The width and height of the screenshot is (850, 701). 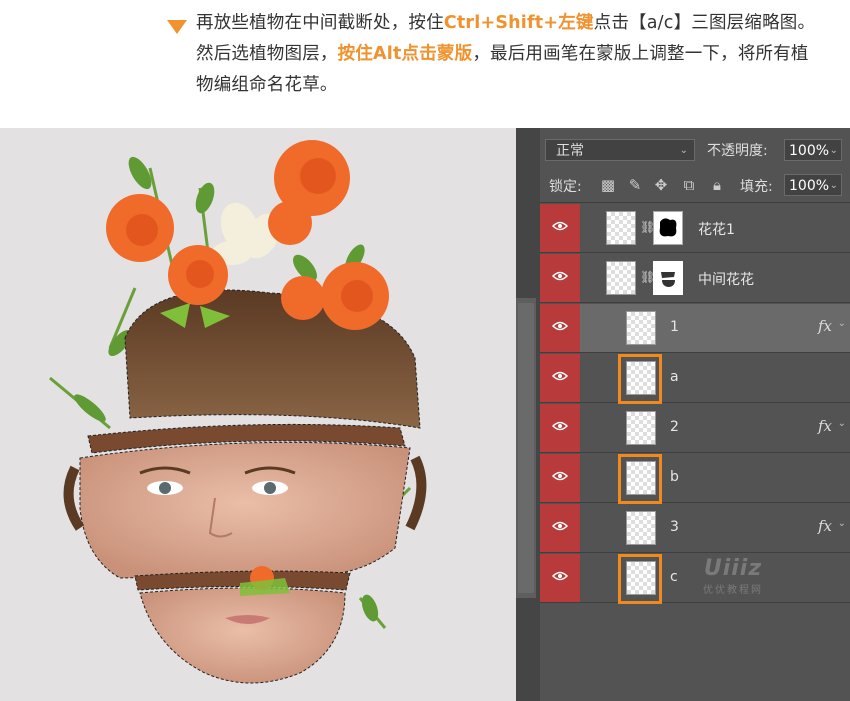 What do you see at coordinates (695, 228) in the screenshot?
I see `layer-row: ⛓ 花花1` at bounding box center [695, 228].